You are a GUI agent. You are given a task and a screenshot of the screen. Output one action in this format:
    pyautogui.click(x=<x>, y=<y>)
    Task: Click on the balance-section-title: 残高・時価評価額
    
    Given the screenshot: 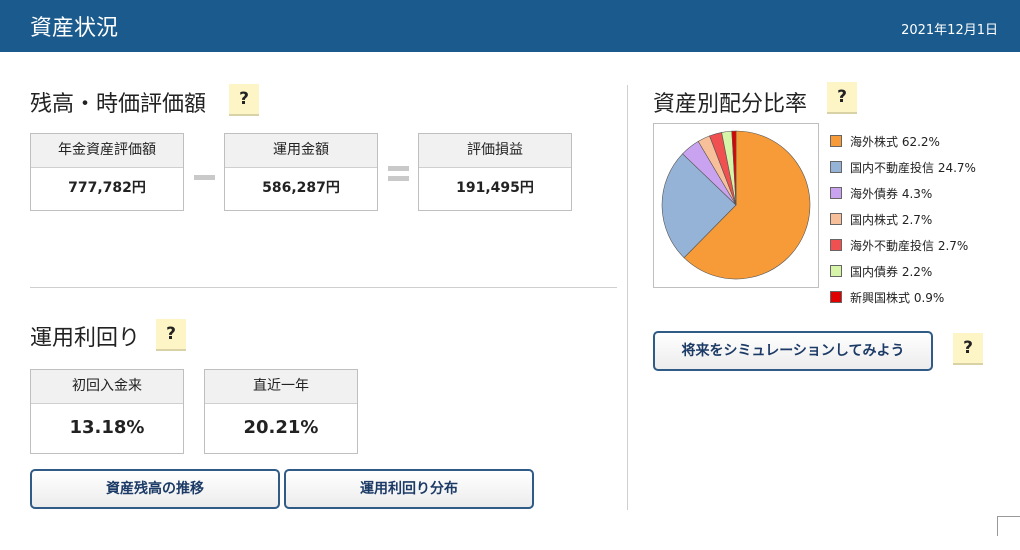 What is the action you would take?
    pyautogui.click(x=118, y=104)
    